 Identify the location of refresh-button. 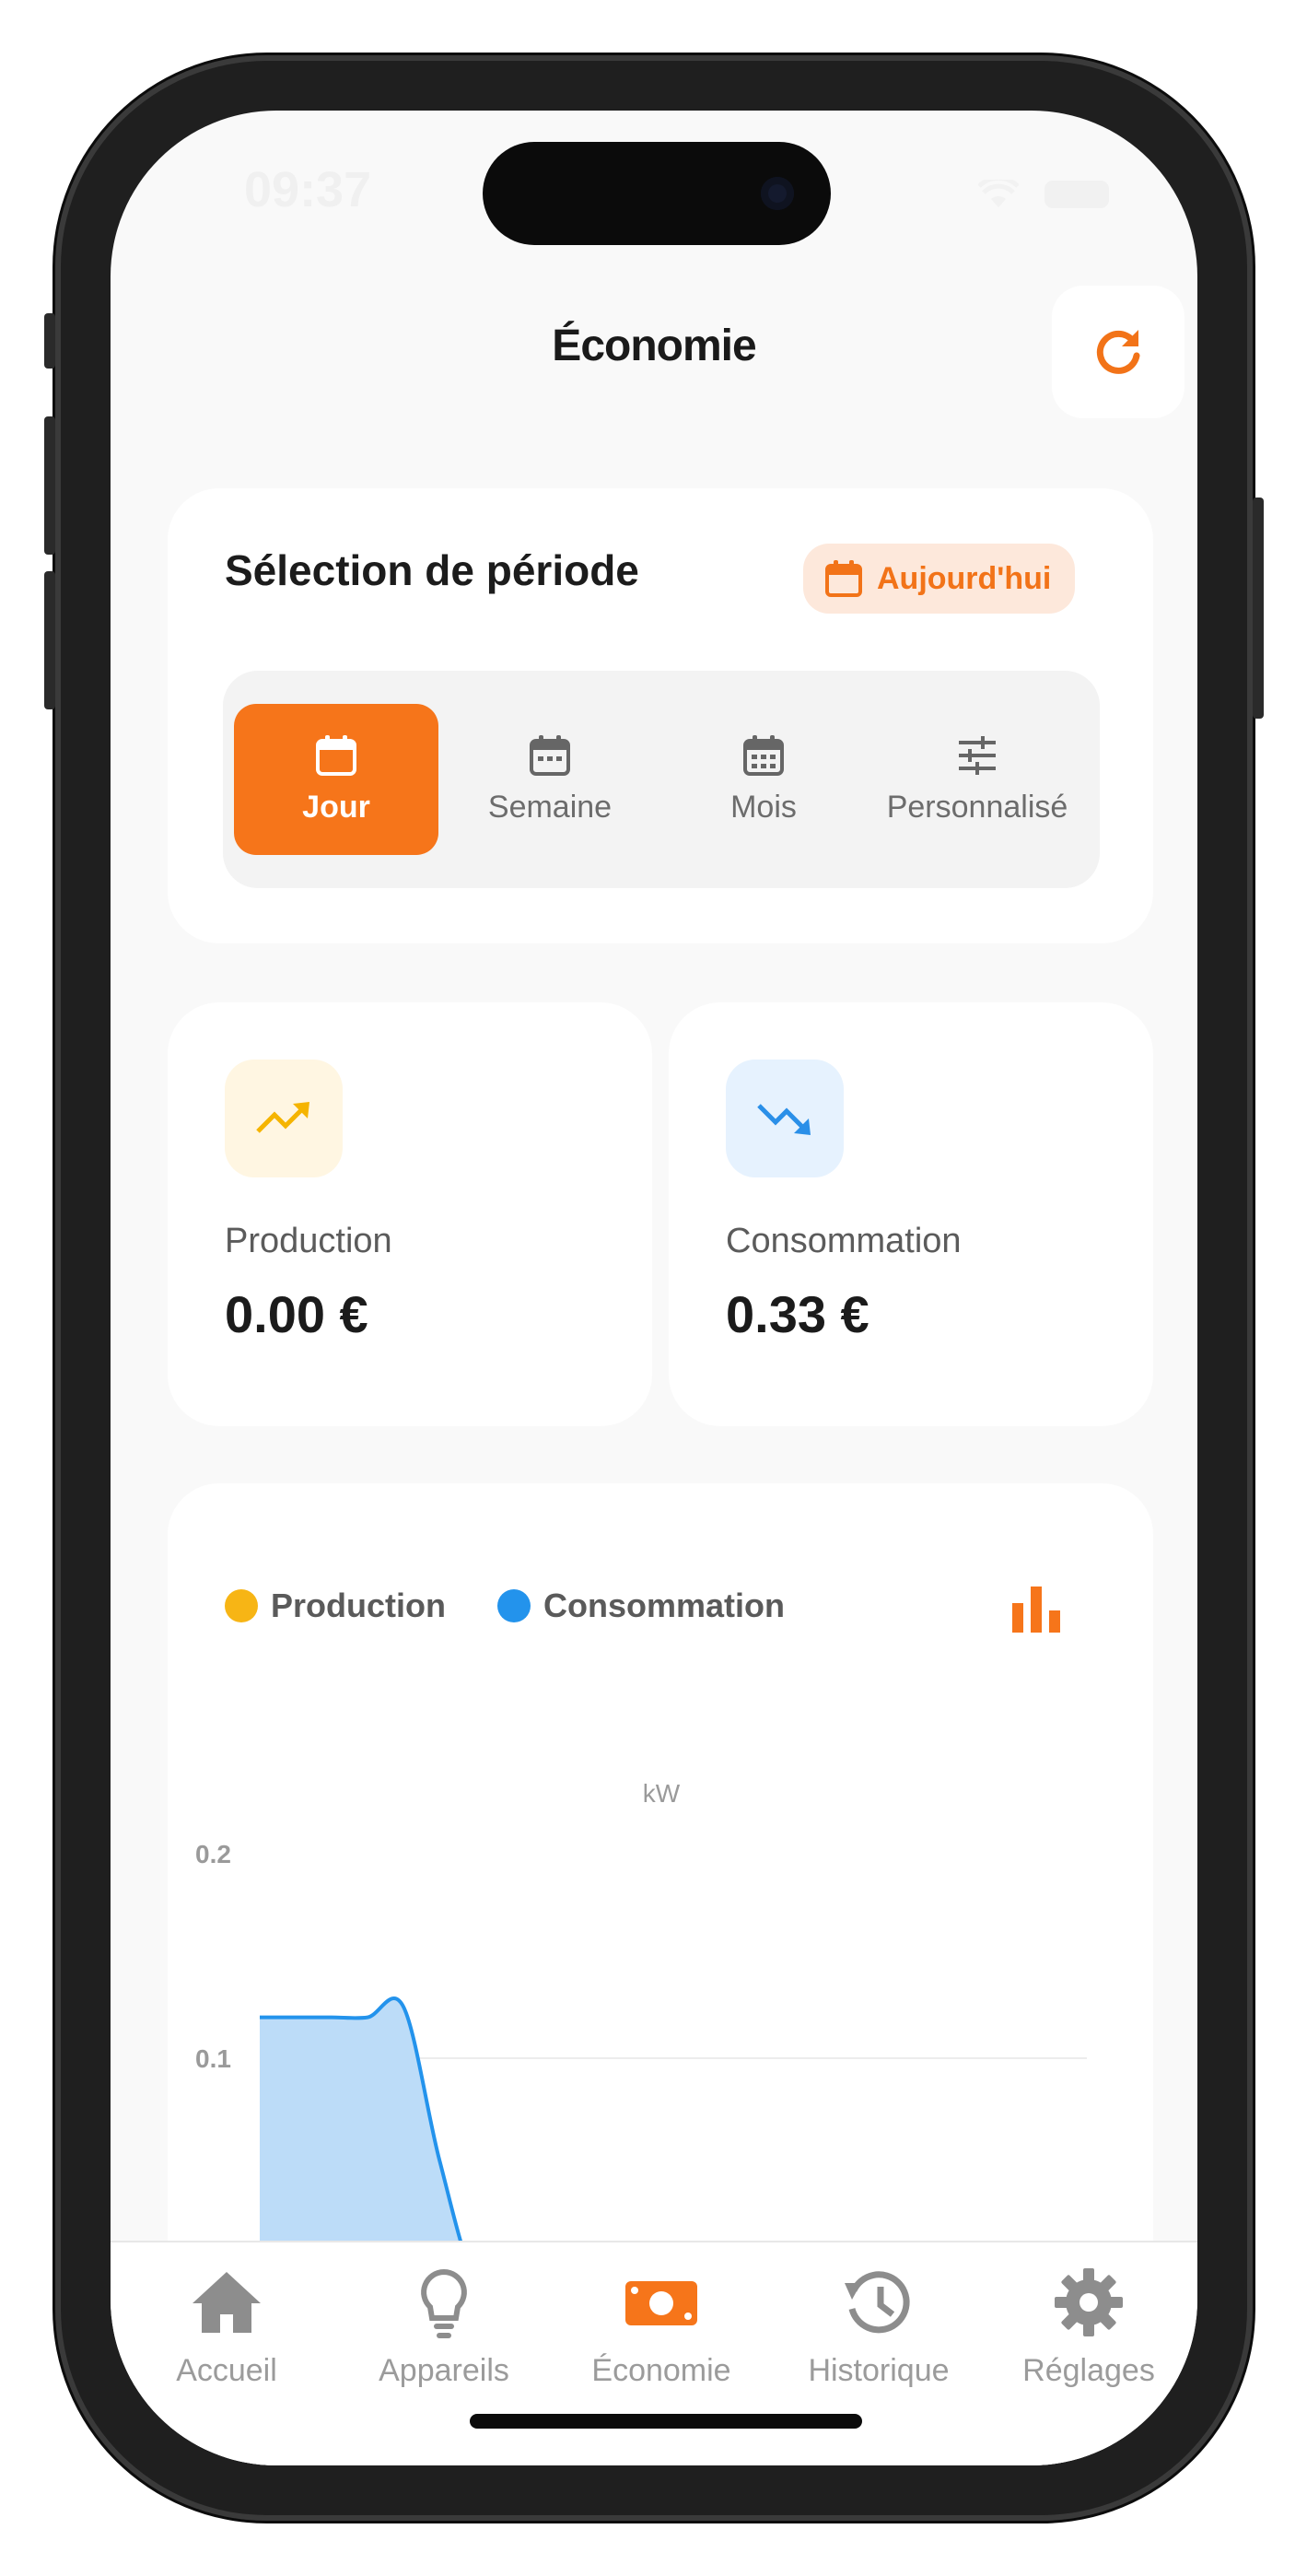
(1118, 352).